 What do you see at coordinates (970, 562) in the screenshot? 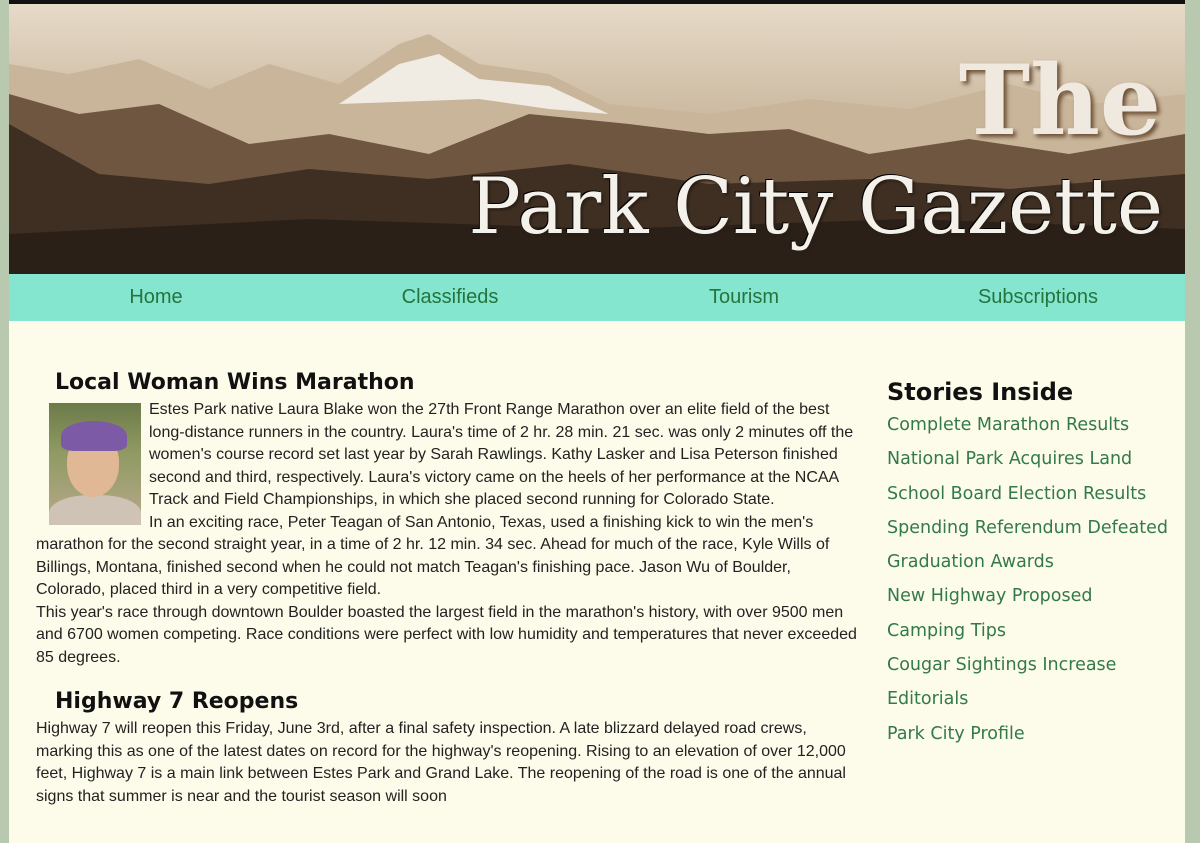
I see `story-link: Graduation Awards` at bounding box center [970, 562].